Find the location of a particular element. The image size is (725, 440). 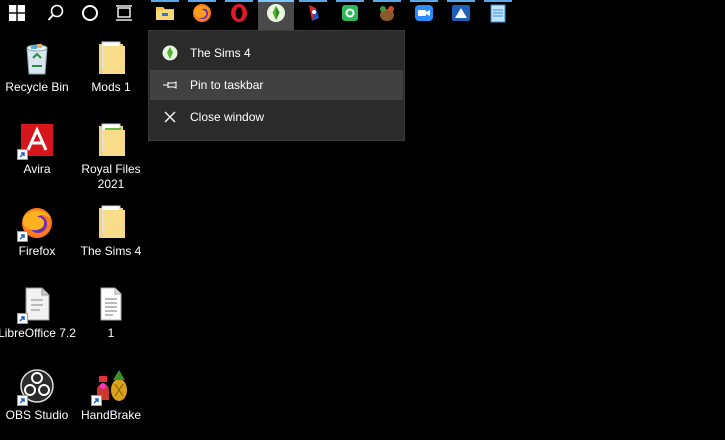

menu-item-label: Pin to taskbar is located at coordinates (227, 85).